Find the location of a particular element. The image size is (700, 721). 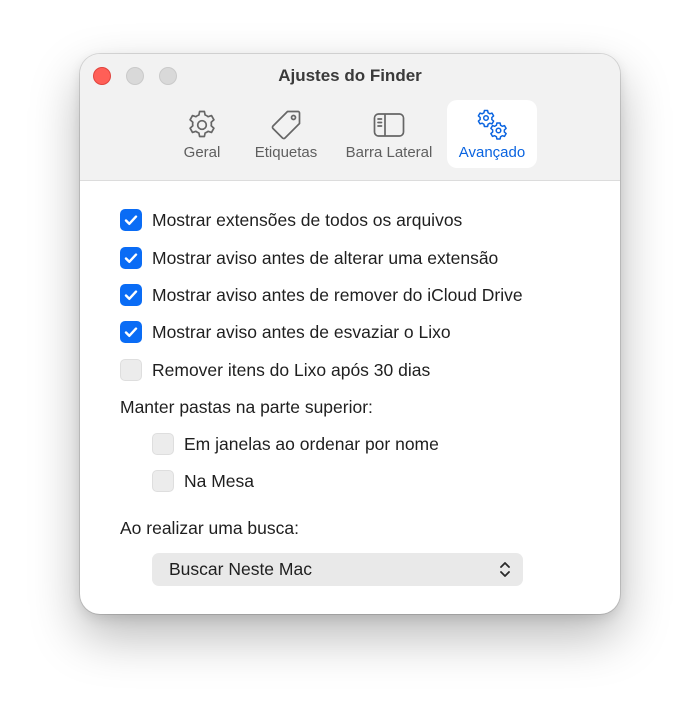

option-show-extensions: Mostrar extensões de todos os arquivos is located at coordinates (291, 220).